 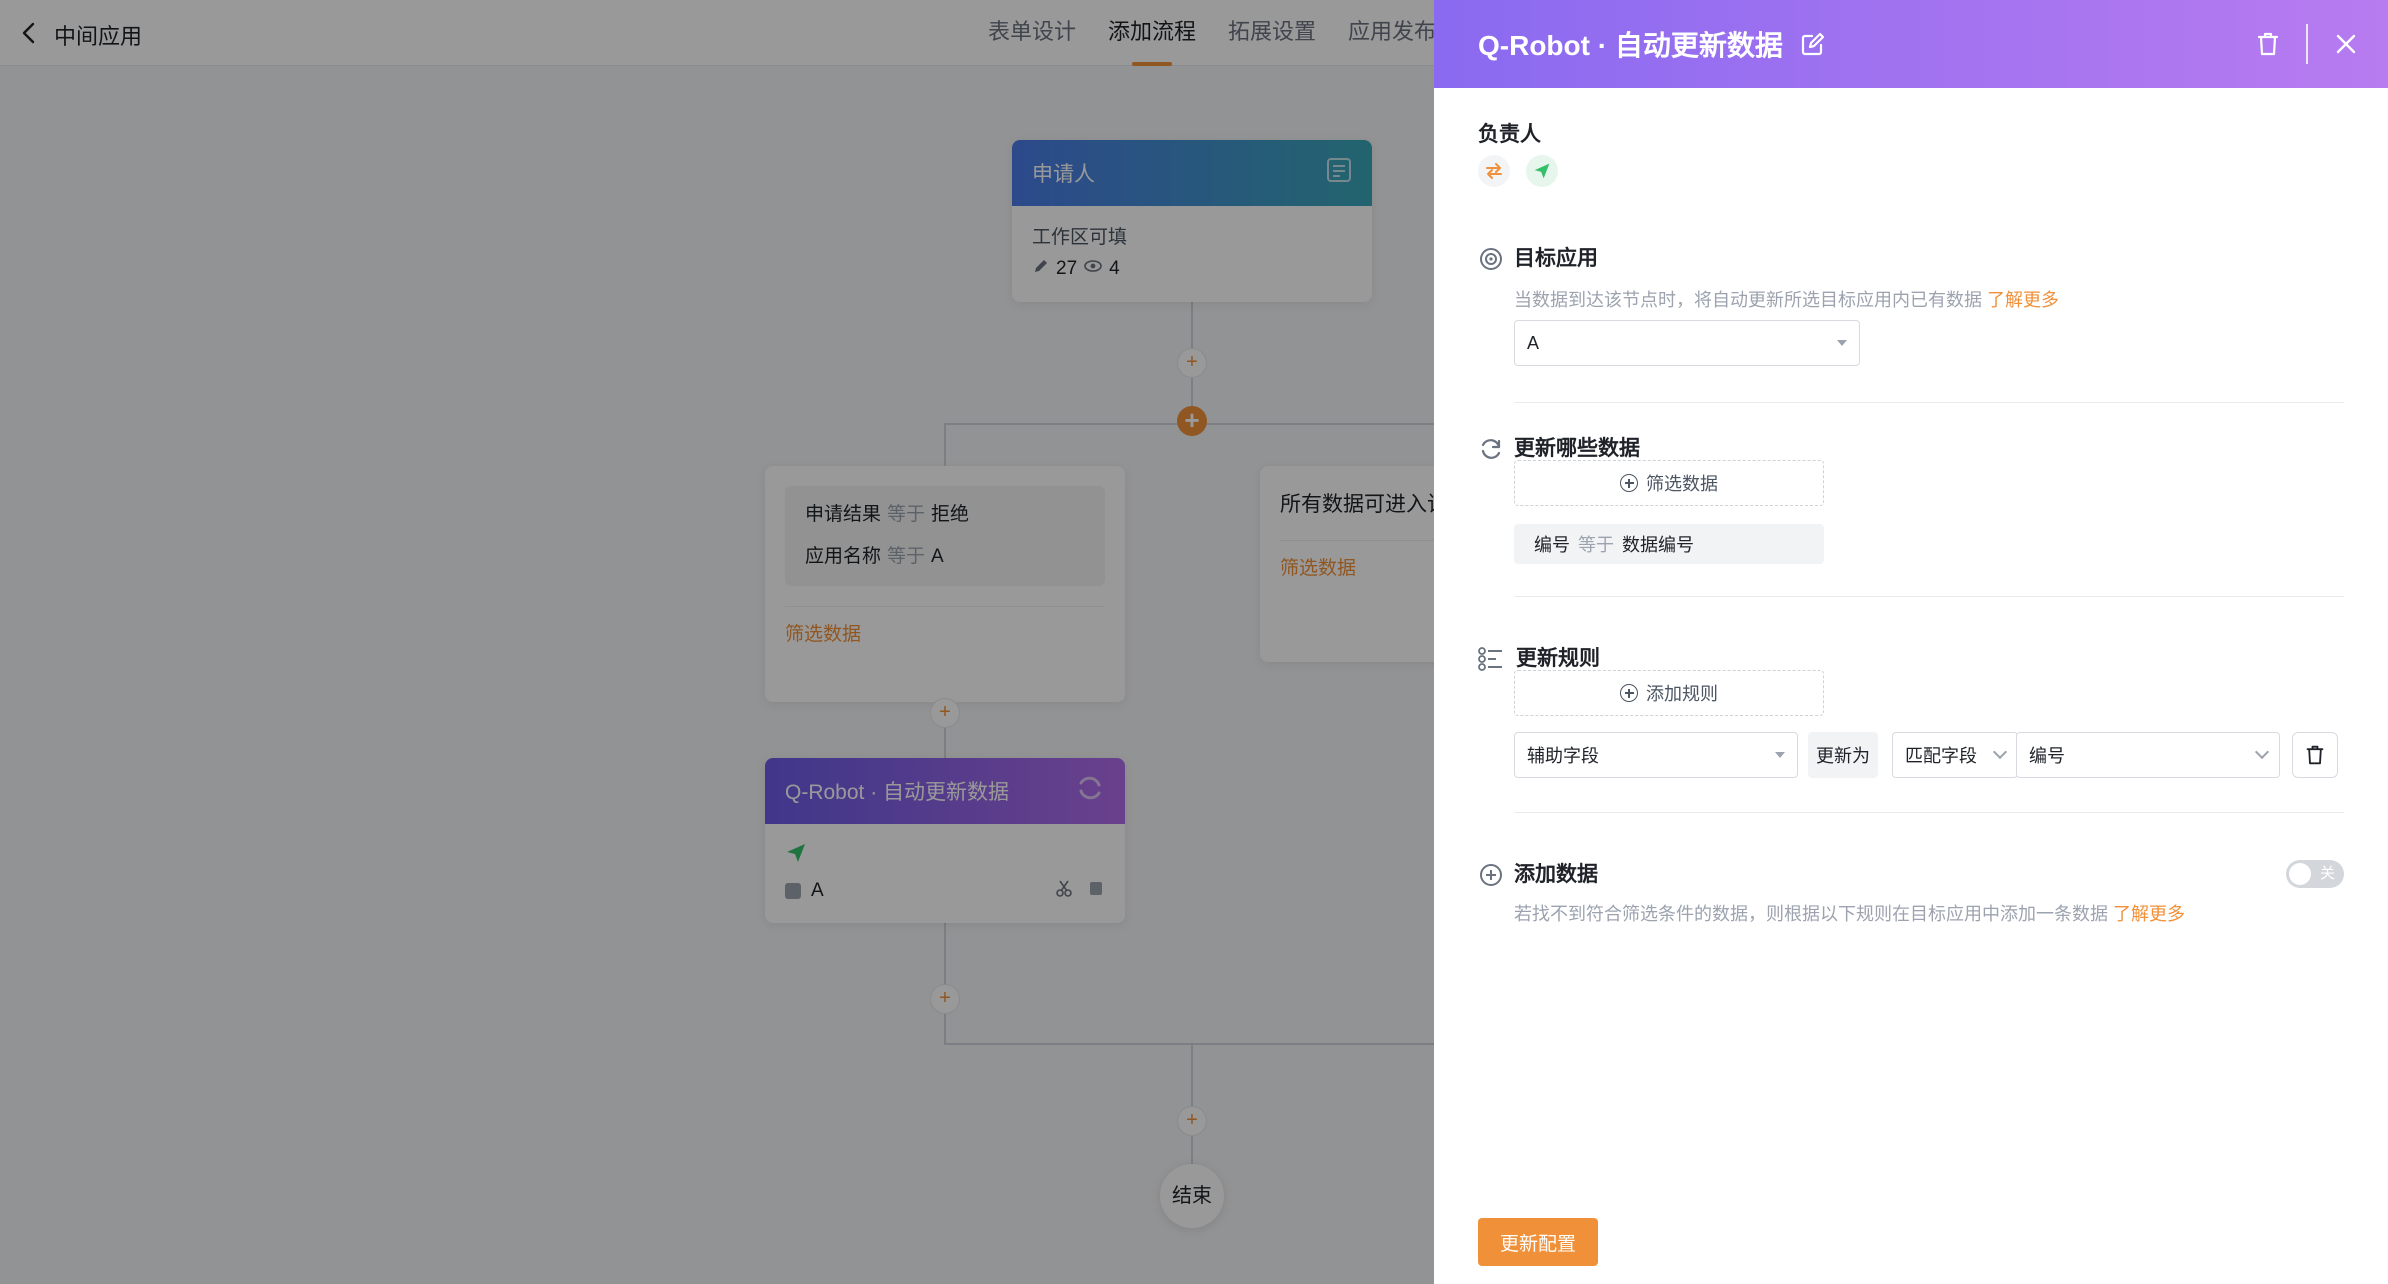 I want to click on toggle-label: 关, so click(x=2327, y=873).